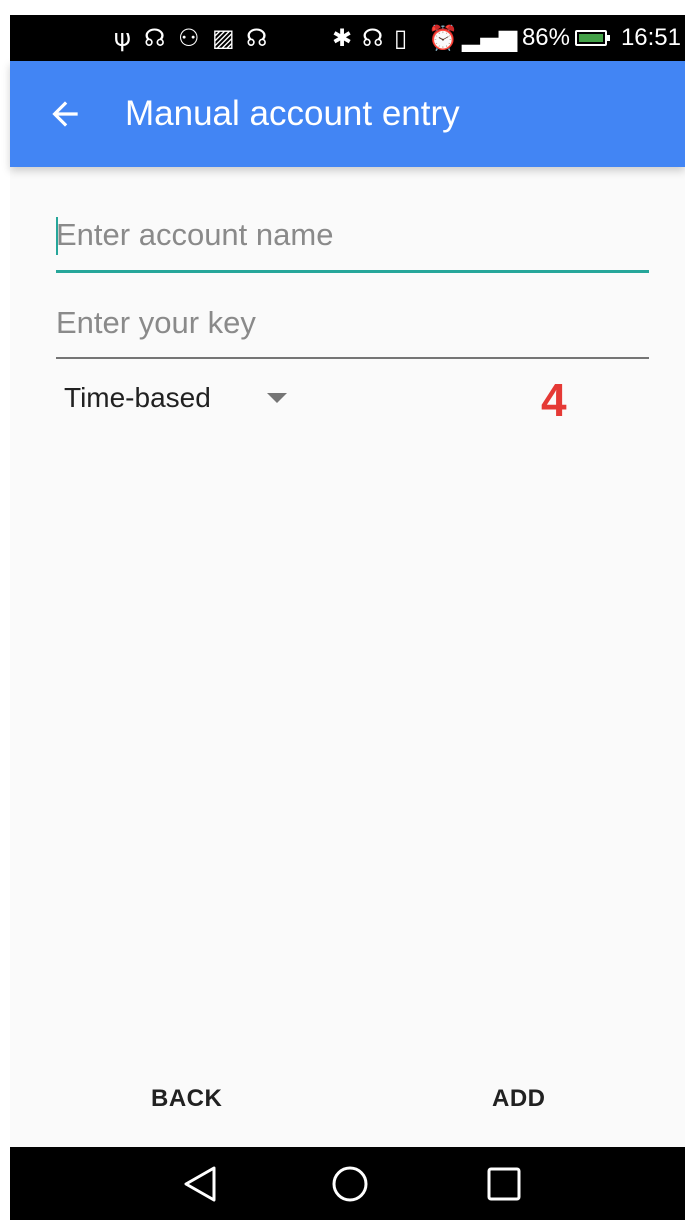 This screenshot has width=685, height=1220. Describe the element at coordinates (57, 236) in the screenshot. I see `text-cursor` at that location.